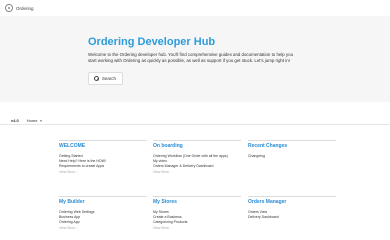 This screenshot has width=390, height=240. I want to click on version-label: v4.0, so click(15, 120).